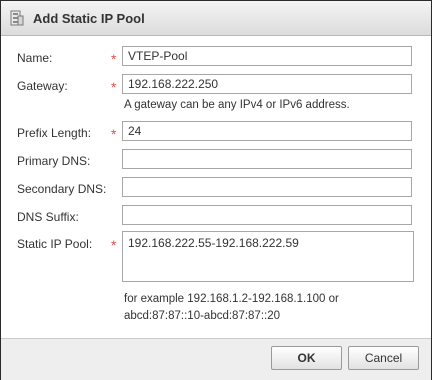 This screenshot has width=432, height=380. I want to click on prefix-length-label: Prefix Length:, so click(54, 133).